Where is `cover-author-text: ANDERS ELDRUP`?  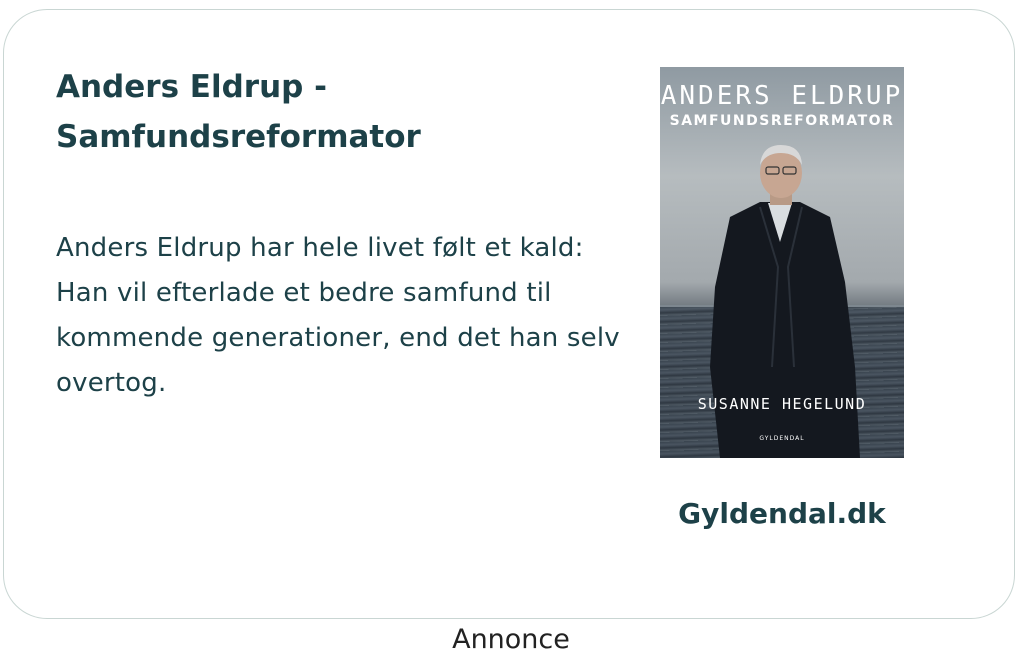
cover-author-text: ANDERS ELDRUP is located at coordinates (782, 96).